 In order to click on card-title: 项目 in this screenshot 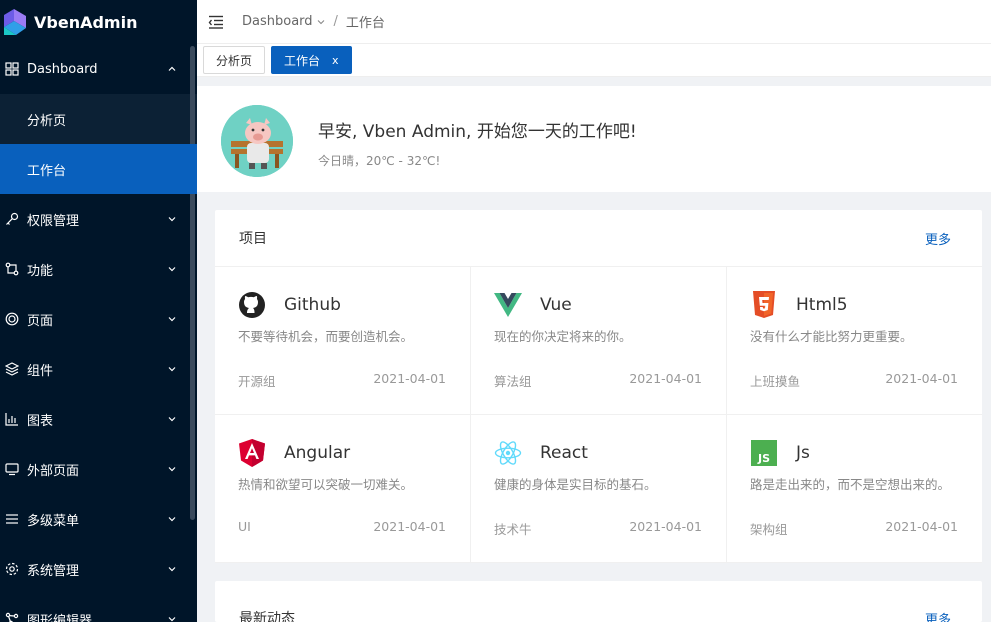, I will do `click(253, 239)`.